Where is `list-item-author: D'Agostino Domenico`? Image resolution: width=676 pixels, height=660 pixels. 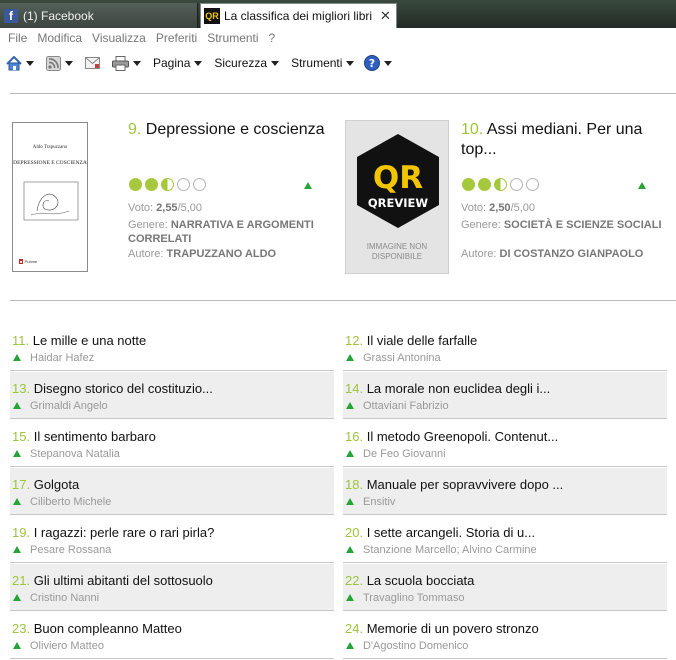
list-item-author: D'Agostino Domenico is located at coordinates (415, 646).